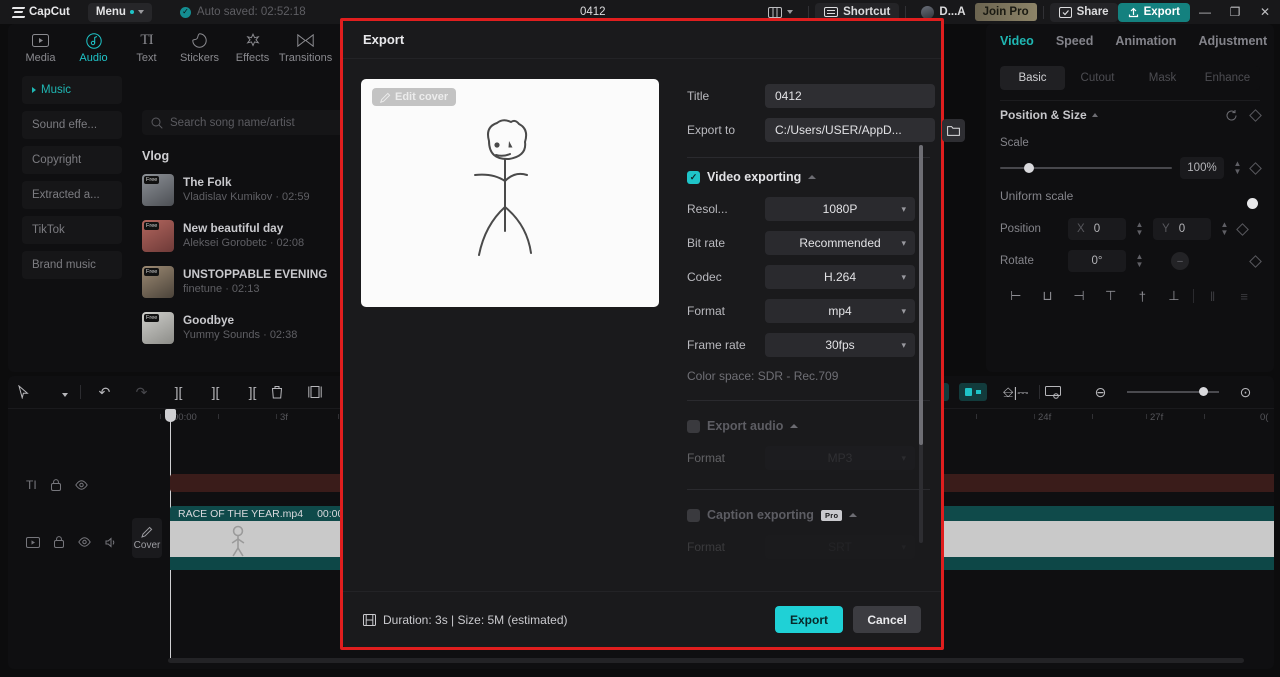  What do you see at coordinates (1231, 115) in the screenshot?
I see `reset-icon` at bounding box center [1231, 115].